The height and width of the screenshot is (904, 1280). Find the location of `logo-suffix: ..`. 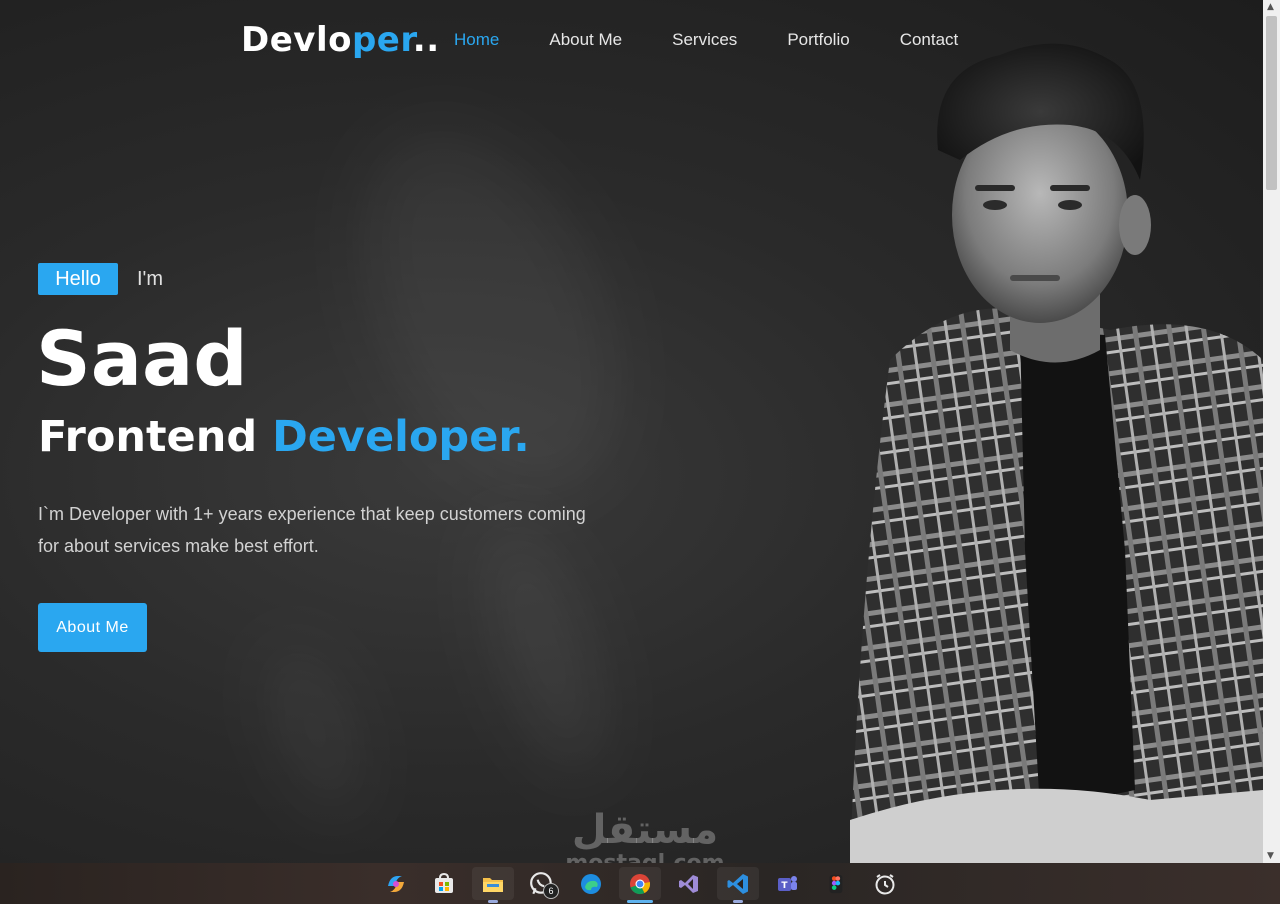

logo-suffix: .. is located at coordinates (426, 40).